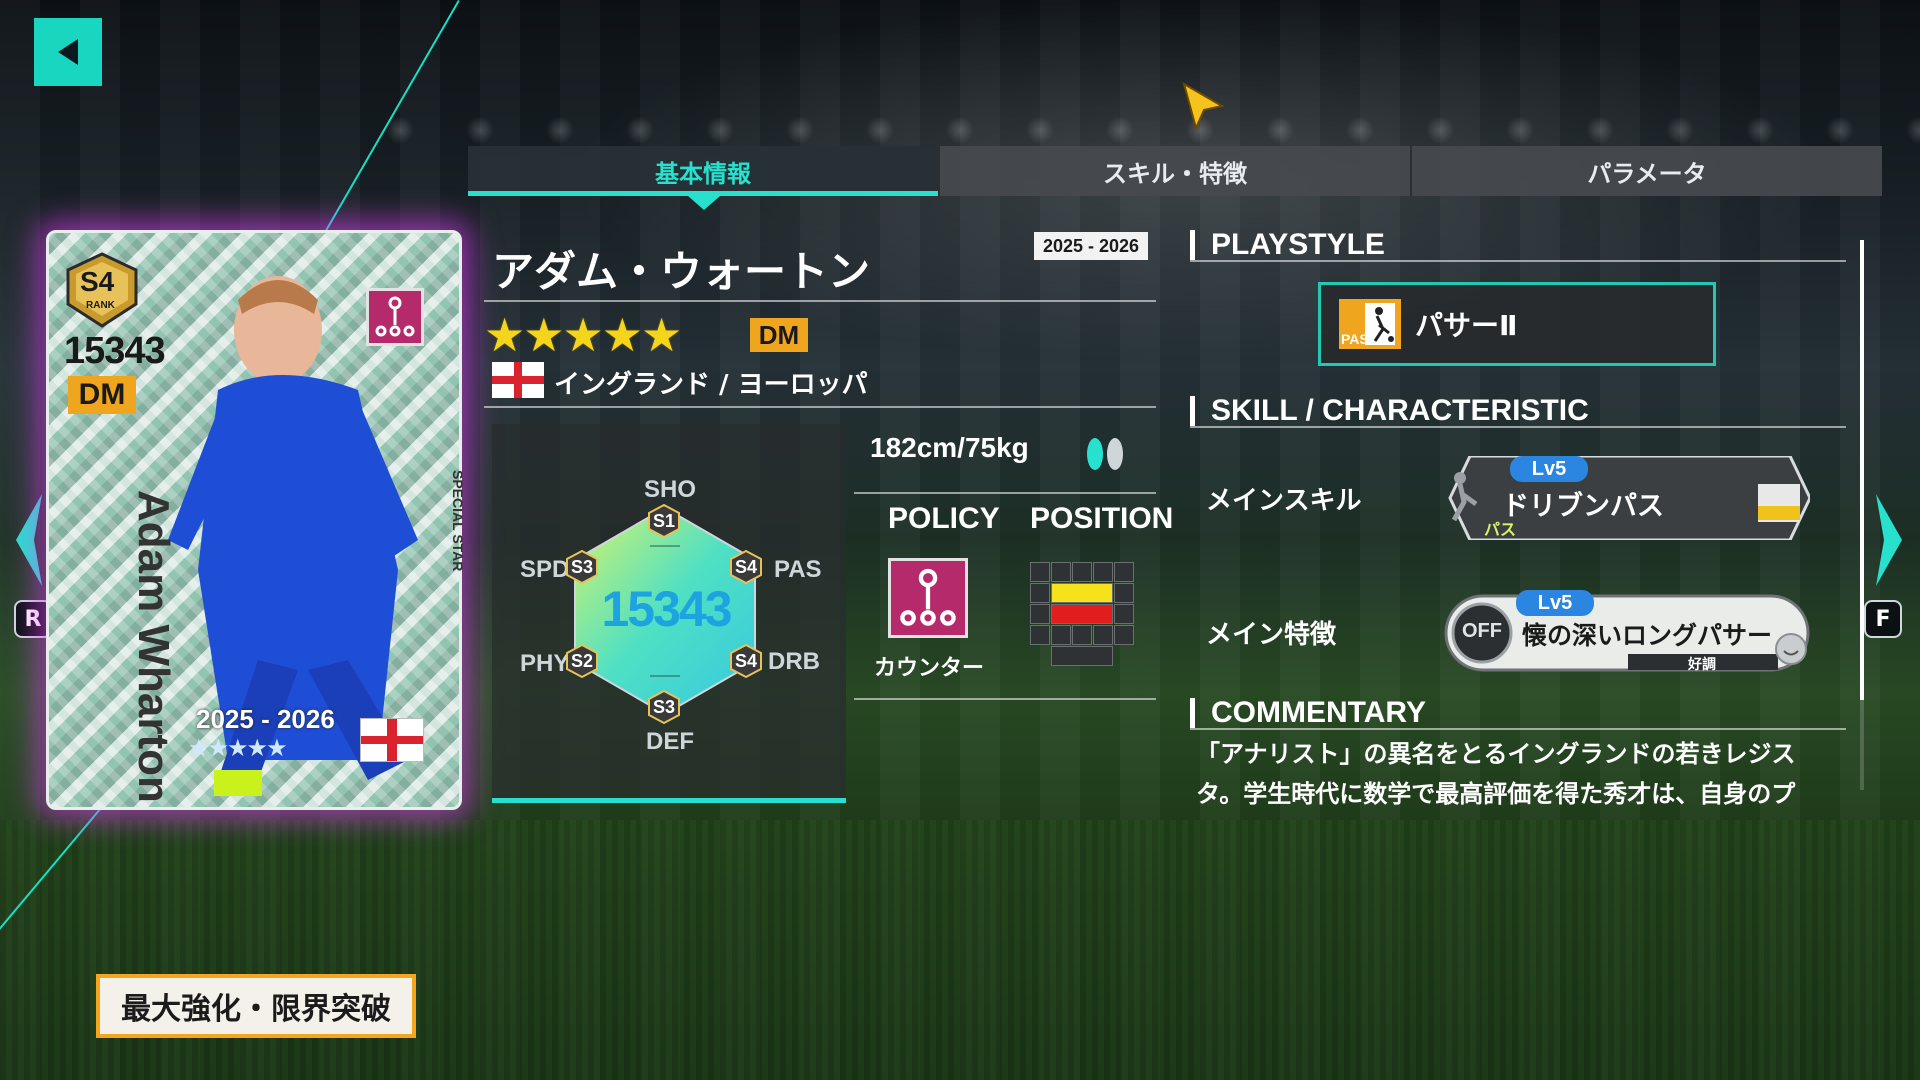  I want to click on card-overall: 15343, so click(115, 351).